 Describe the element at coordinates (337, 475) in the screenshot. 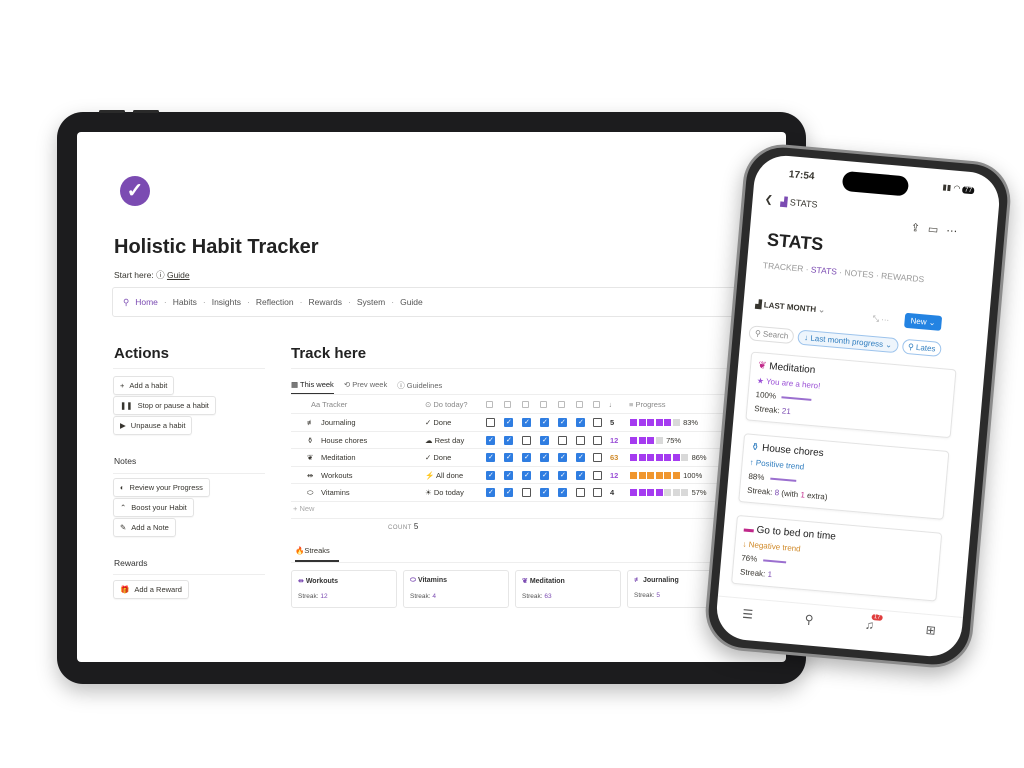

I see `habit-name: Workouts` at that location.